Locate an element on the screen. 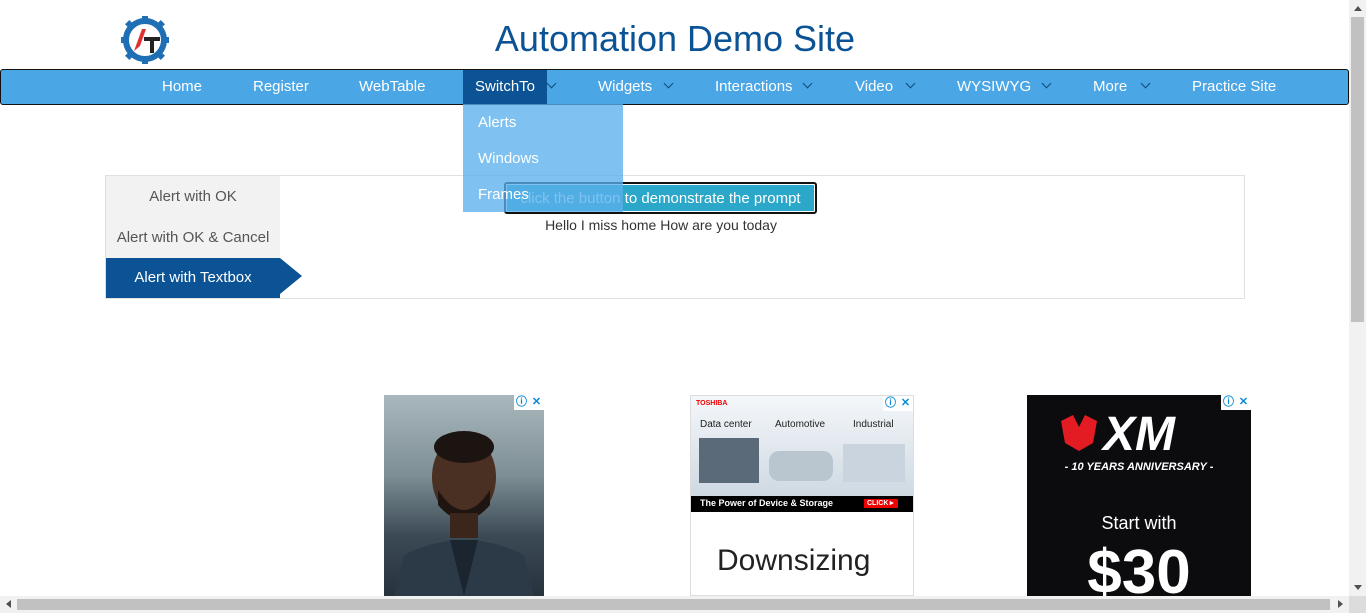  ad-toshiba-brand: TOSHIBA is located at coordinates (712, 403).